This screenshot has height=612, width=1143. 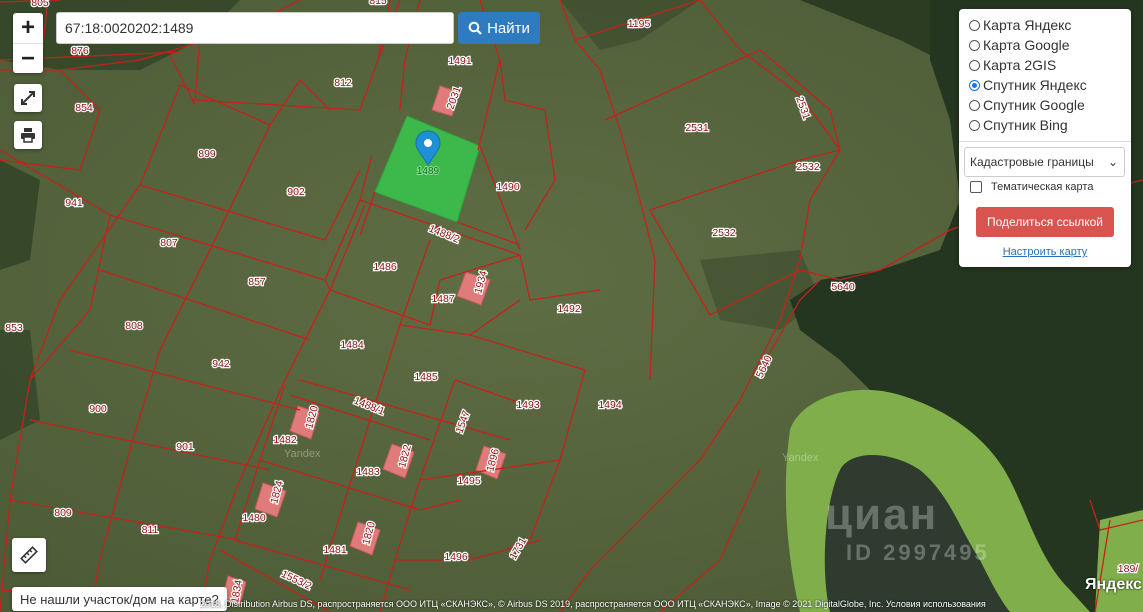 I want to click on parcel-label: 1490, so click(x=508, y=187).